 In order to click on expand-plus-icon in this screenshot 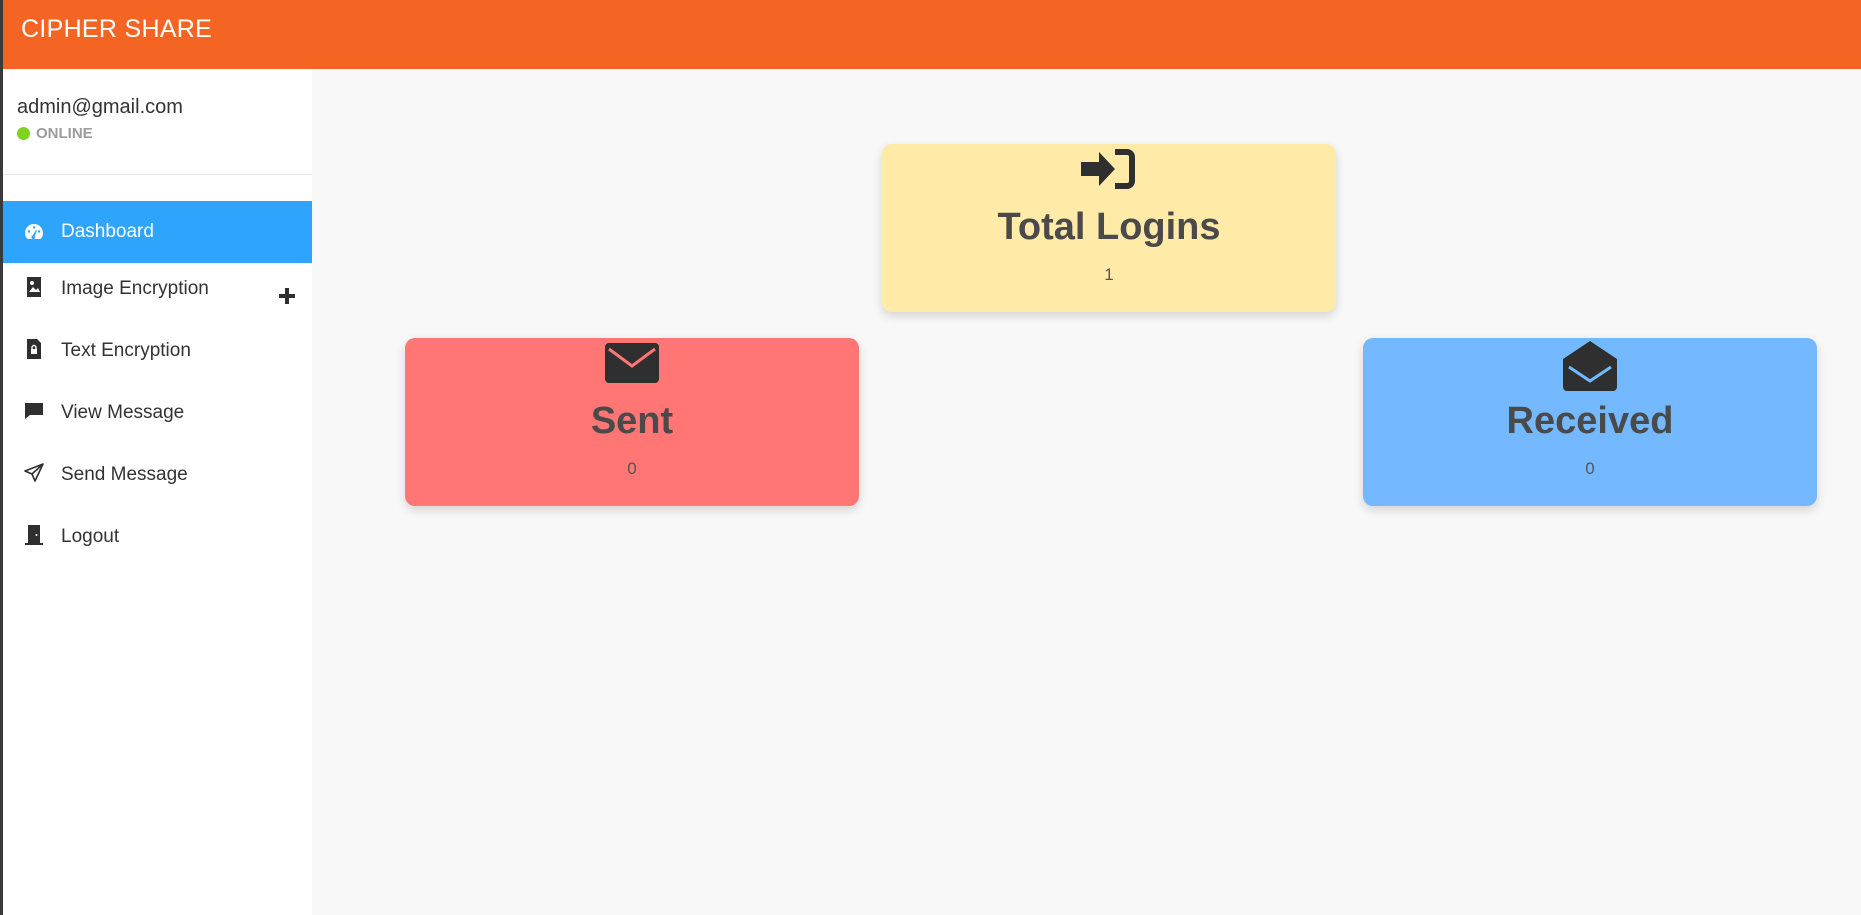, I will do `click(287, 296)`.